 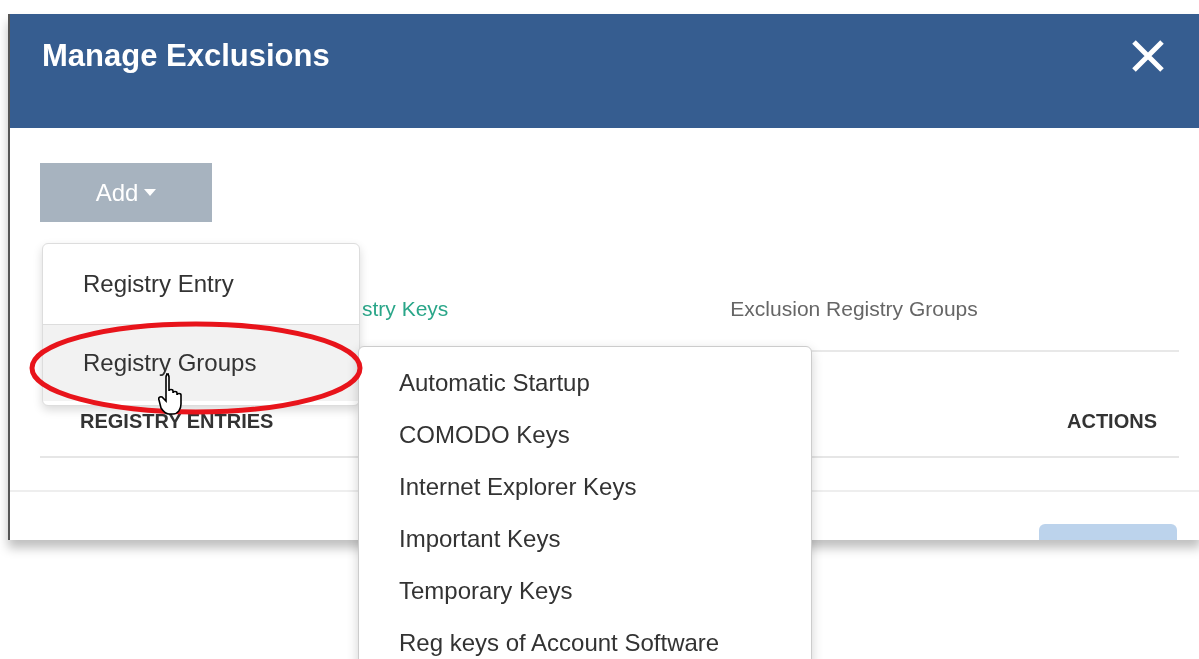 What do you see at coordinates (150, 192) in the screenshot?
I see `caret-icon` at bounding box center [150, 192].